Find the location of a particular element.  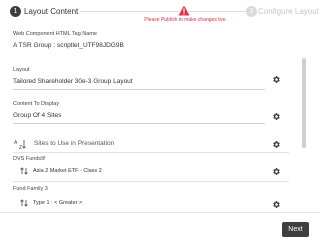

publish-warning-text: Please Publish to make changes live is located at coordinates (185, 20).